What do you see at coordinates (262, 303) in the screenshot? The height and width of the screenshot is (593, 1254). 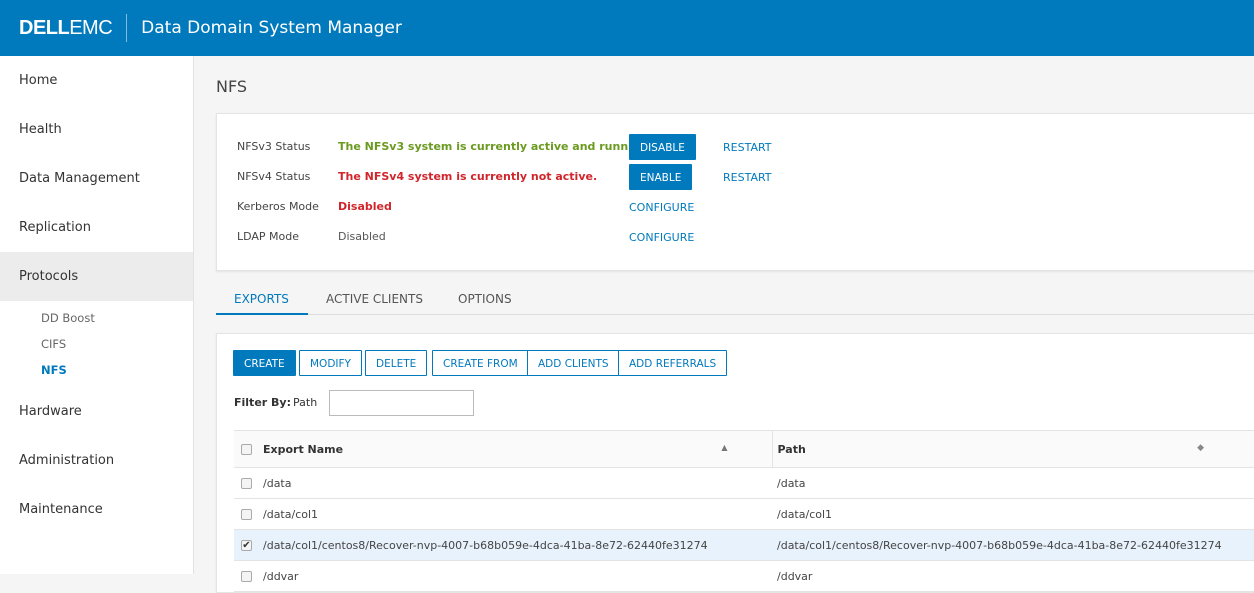 I see `tab-exports: EXPORTS` at bounding box center [262, 303].